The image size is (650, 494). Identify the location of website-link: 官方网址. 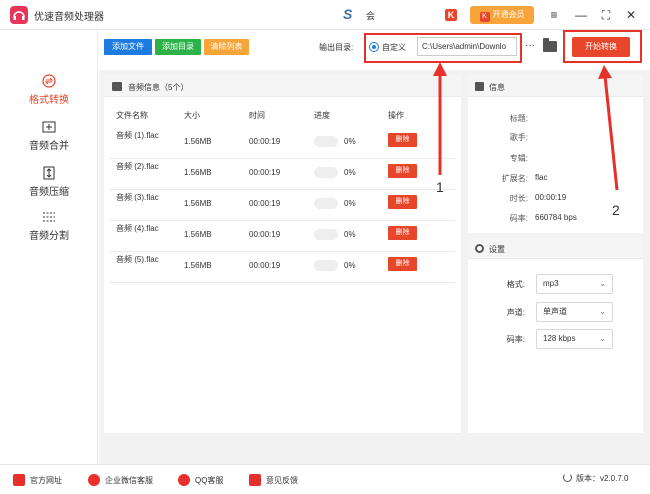
(37, 480).